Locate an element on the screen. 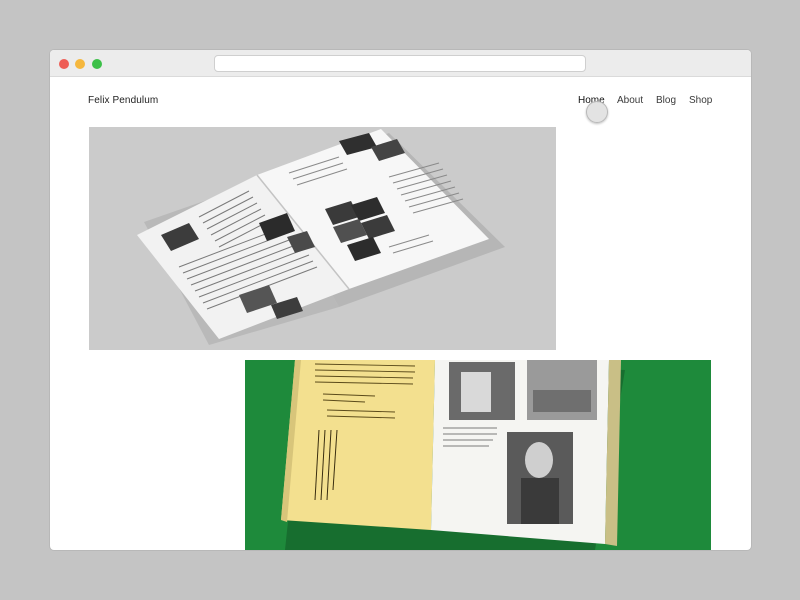  nav-blog-link: Blog is located at coordinates (666, 100).